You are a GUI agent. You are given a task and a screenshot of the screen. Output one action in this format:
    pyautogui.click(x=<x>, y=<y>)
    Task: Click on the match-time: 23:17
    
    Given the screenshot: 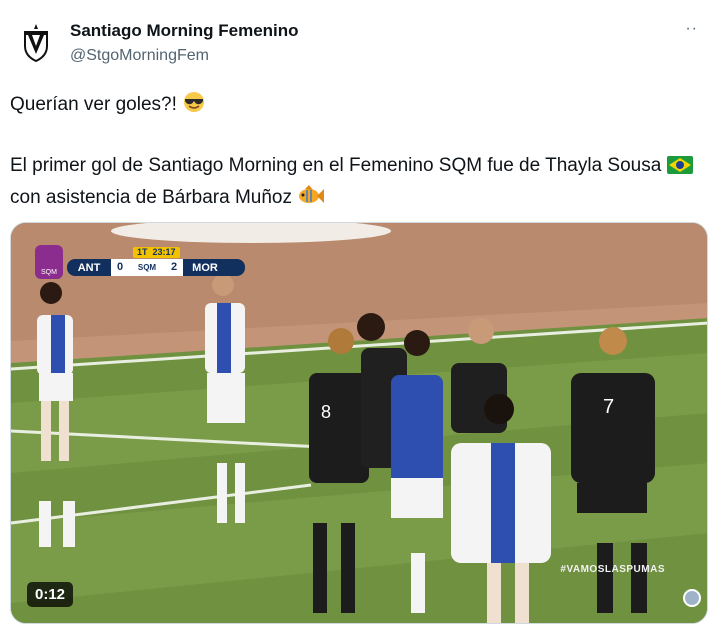 What is the action you would take?
    pyautogui.click(x=164, y=252)
    